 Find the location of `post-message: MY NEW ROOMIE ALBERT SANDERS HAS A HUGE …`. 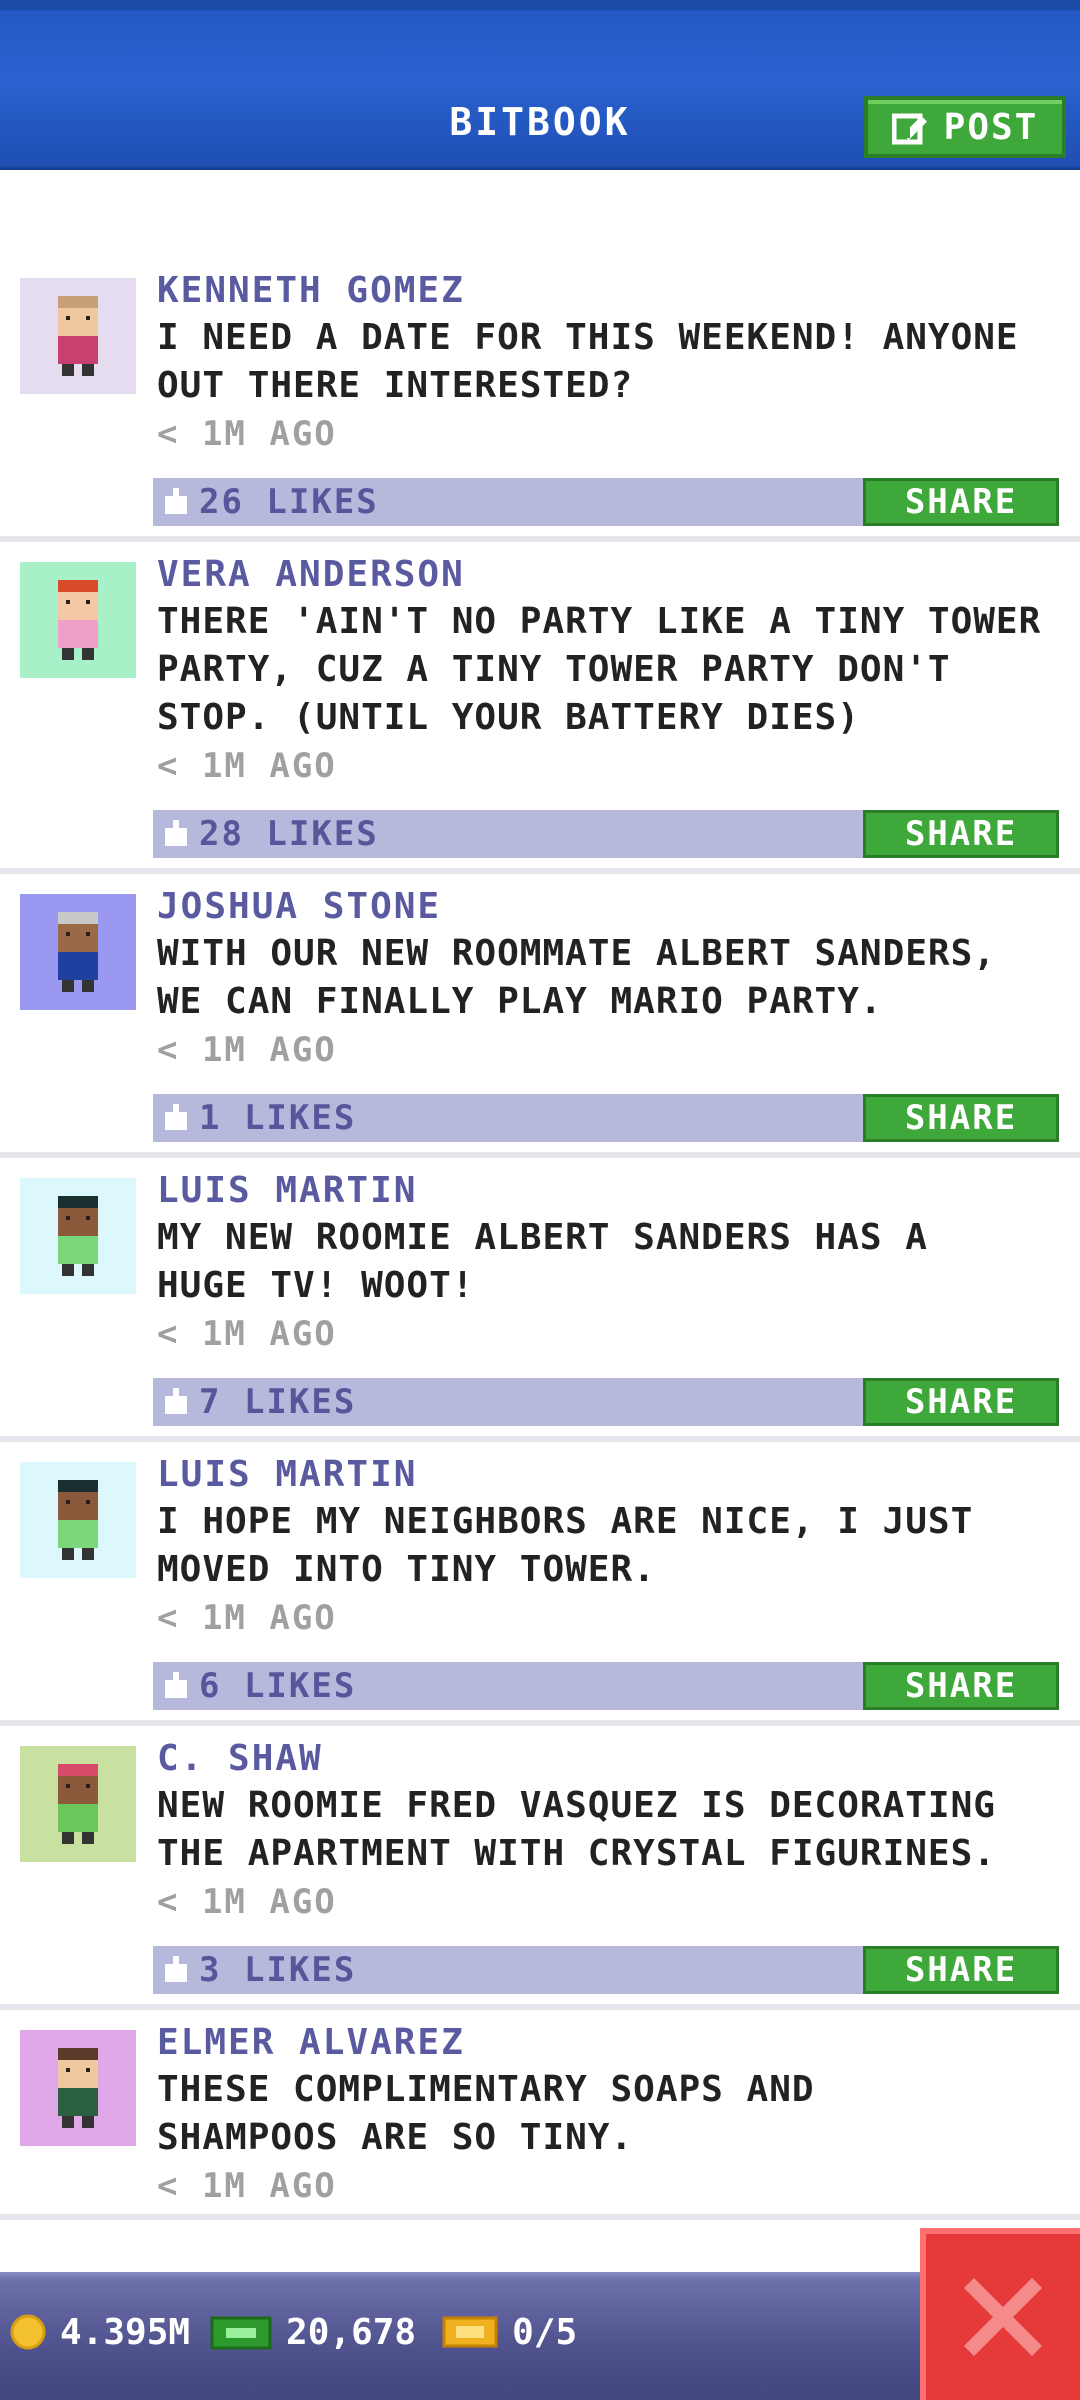

post-message: MY NEW ROOMIE ALBERT SANDERS HAS A HUGE … is located at coordinates (542, 1261).